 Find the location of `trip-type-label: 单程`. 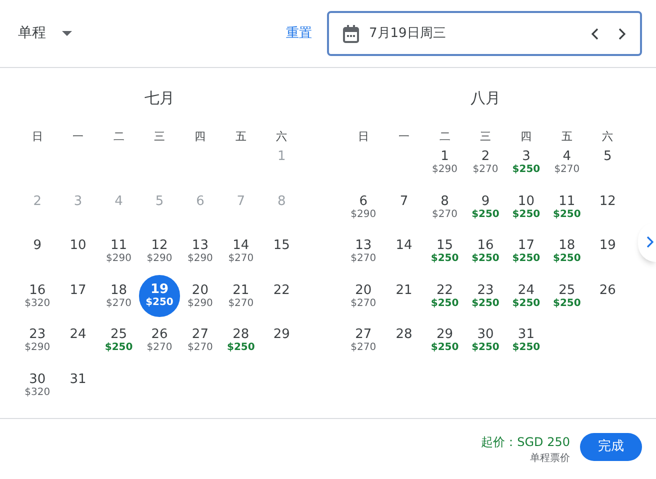

trip-type-label: 单程 is located at coordinates (32, 33).